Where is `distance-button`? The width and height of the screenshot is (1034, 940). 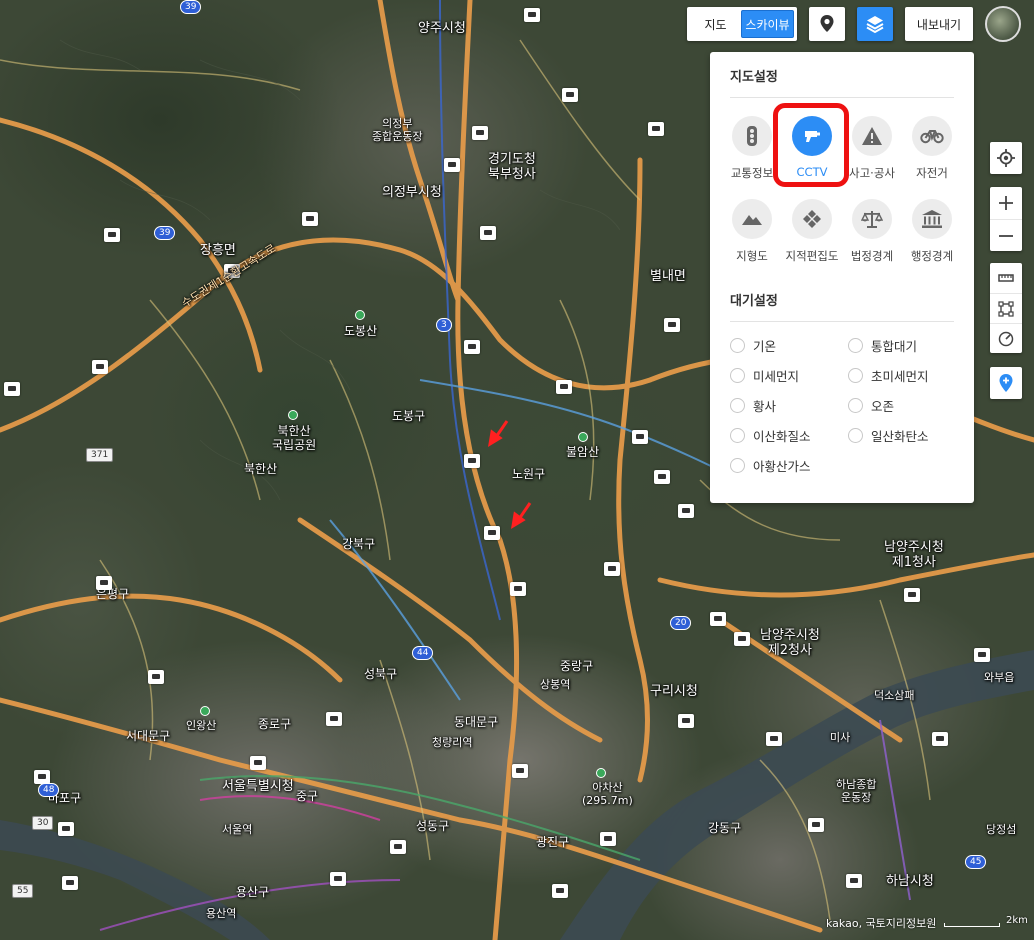
distance-button is located at coordinates (1006, 278).